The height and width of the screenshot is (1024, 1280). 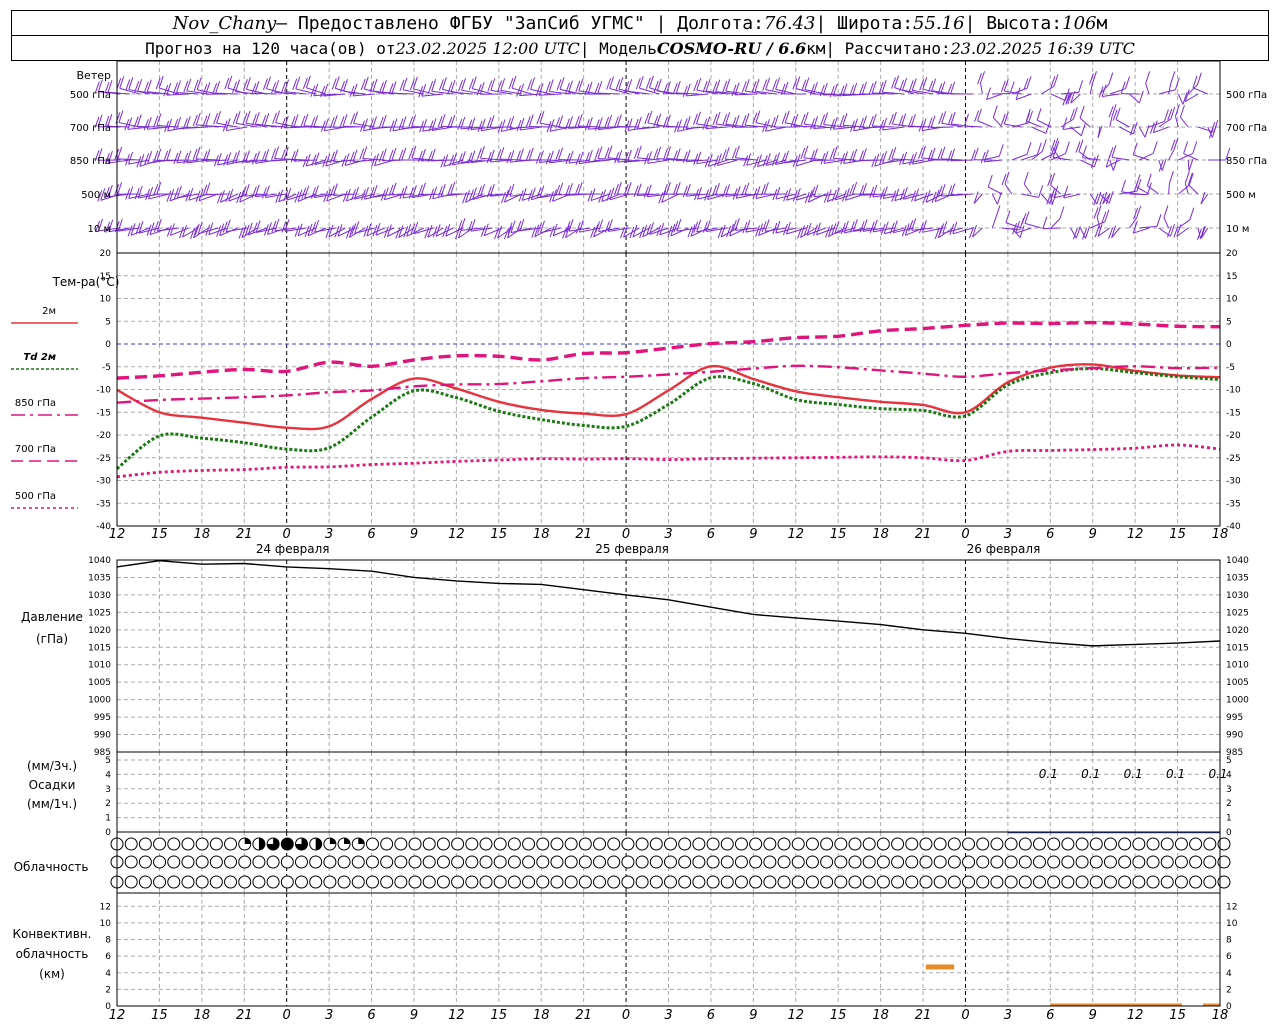 What do you see at coordinates (99, 229) in the screenshot?
I see `wind-level-label: 10 м` at bounding box center [99, 229].